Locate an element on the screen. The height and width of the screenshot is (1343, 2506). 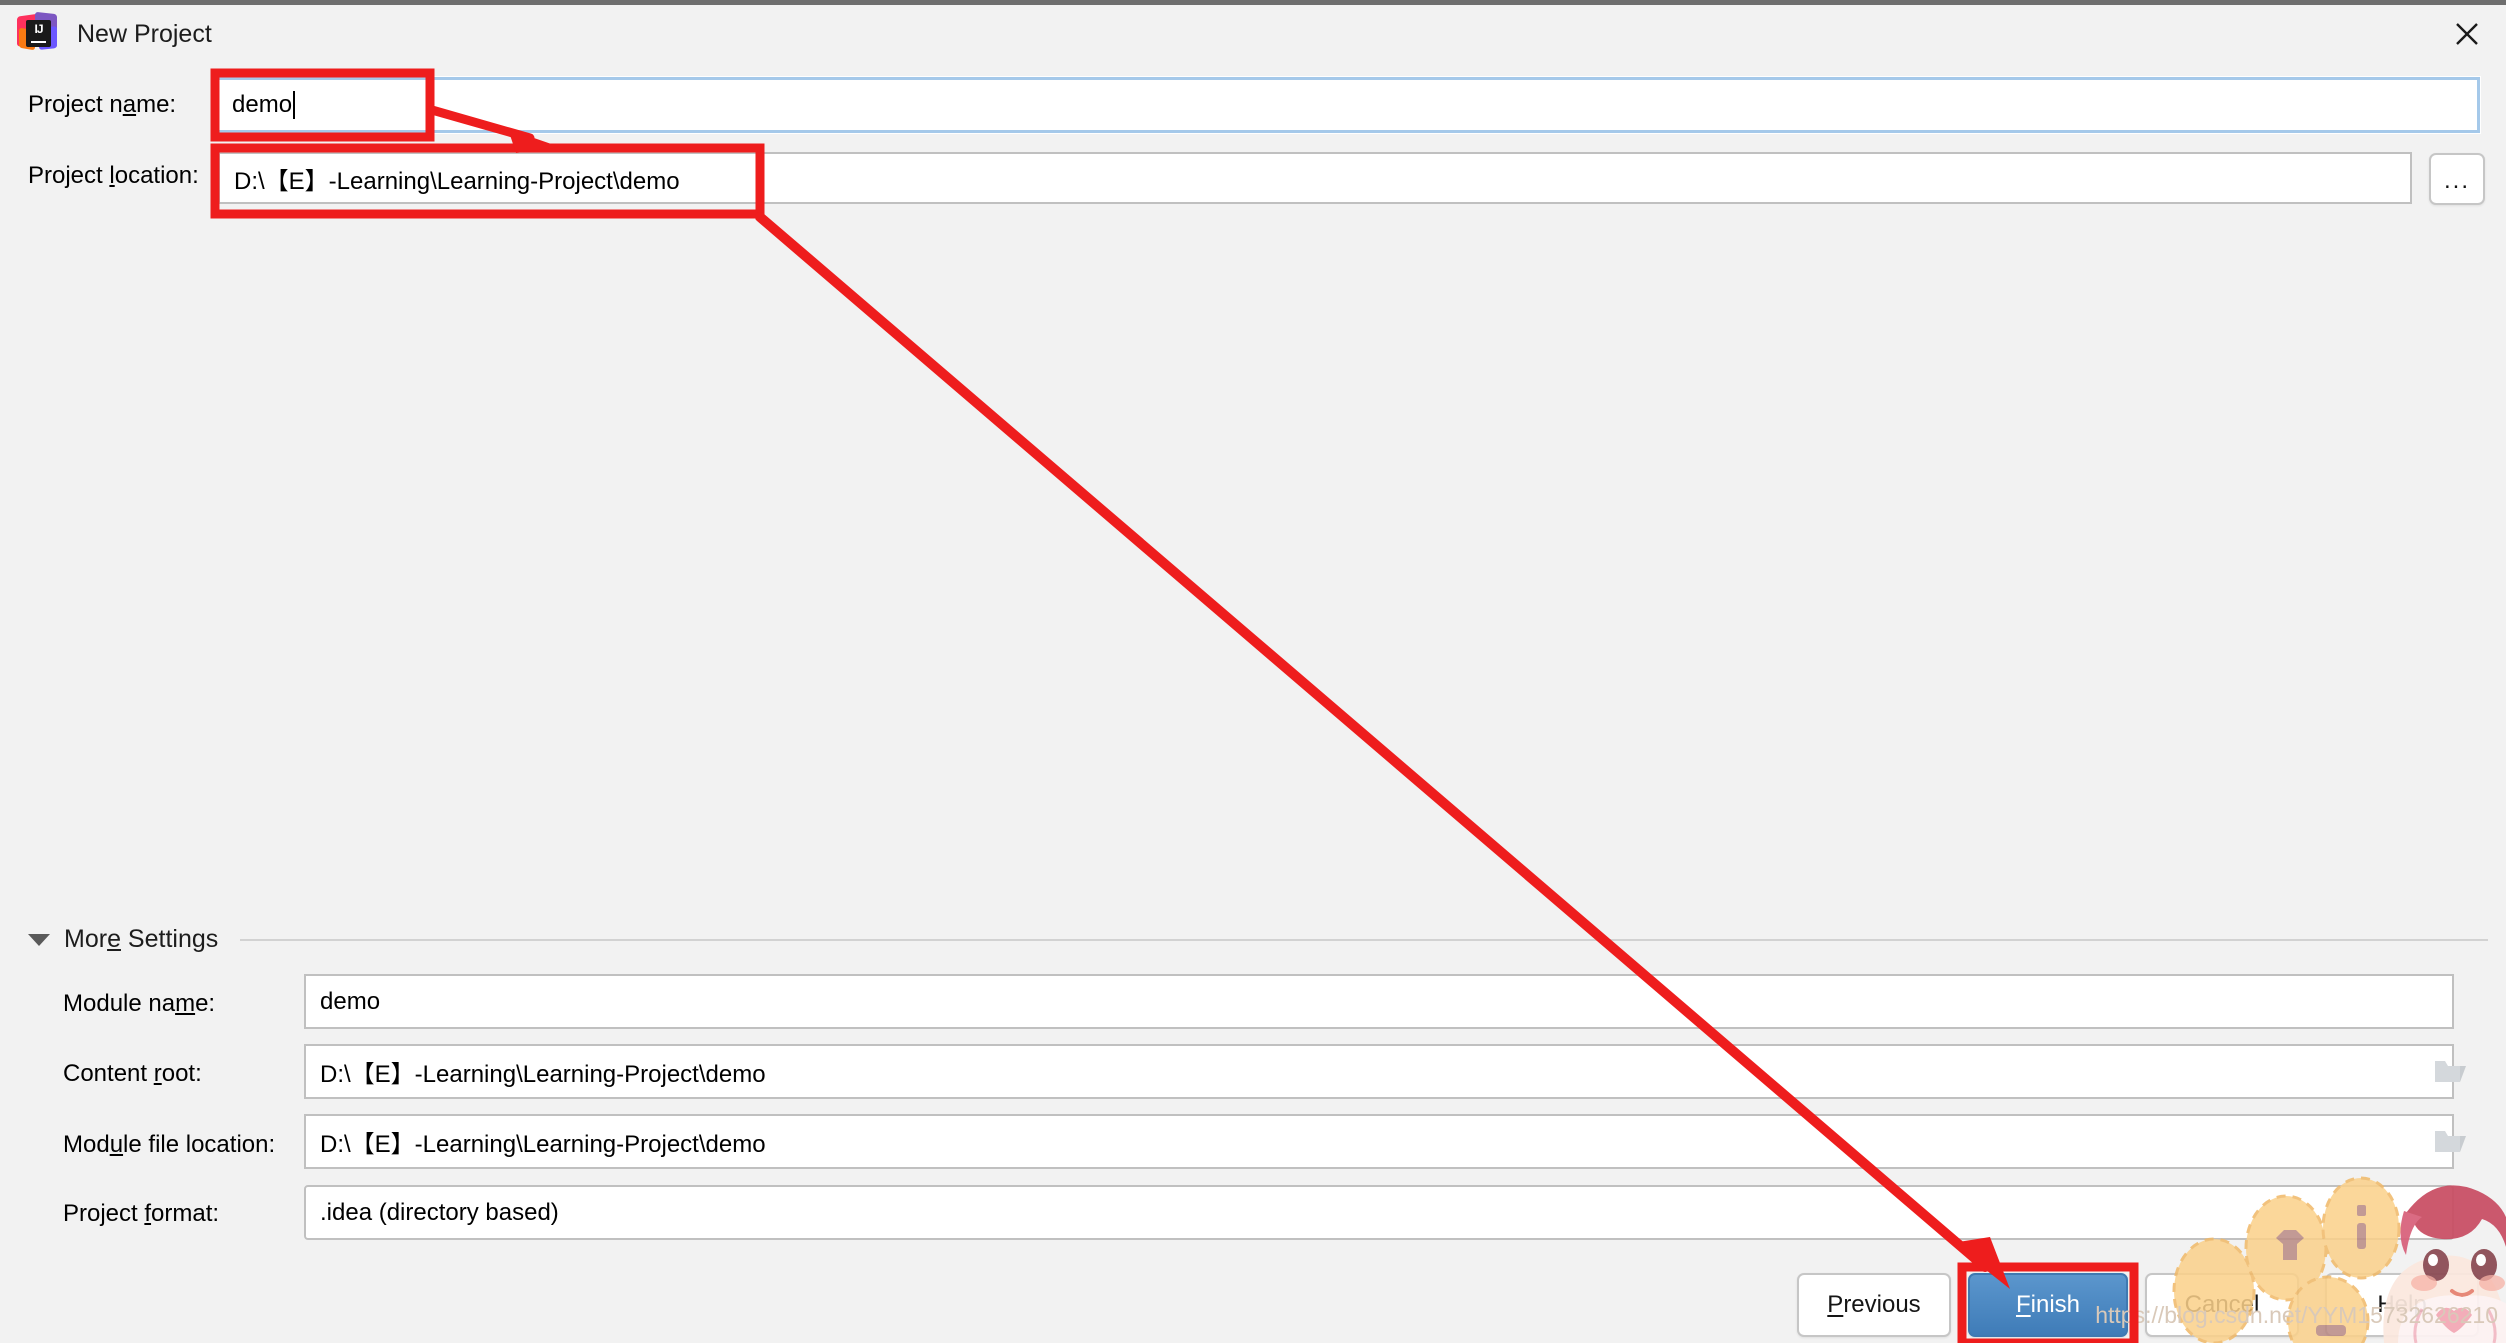
label-text-part: ormat: is located at coordinates (185, 1213).